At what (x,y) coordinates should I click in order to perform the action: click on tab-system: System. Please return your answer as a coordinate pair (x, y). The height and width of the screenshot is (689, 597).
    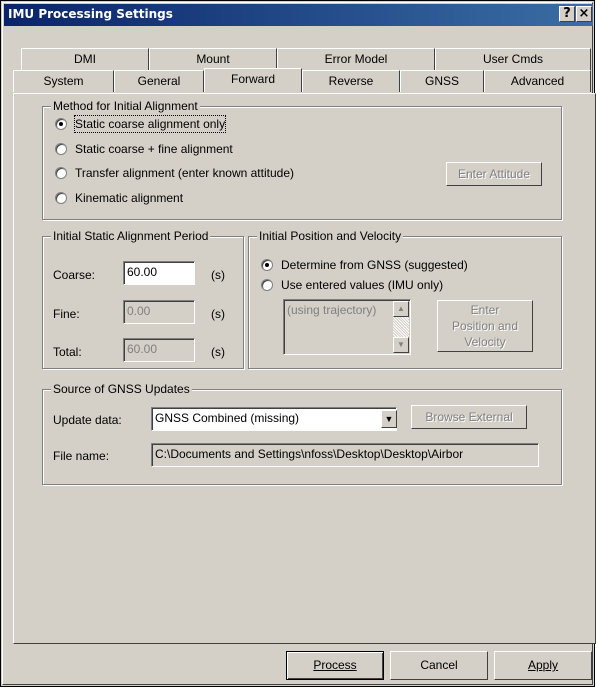
    Looking at the image, I should click on (63, 81).